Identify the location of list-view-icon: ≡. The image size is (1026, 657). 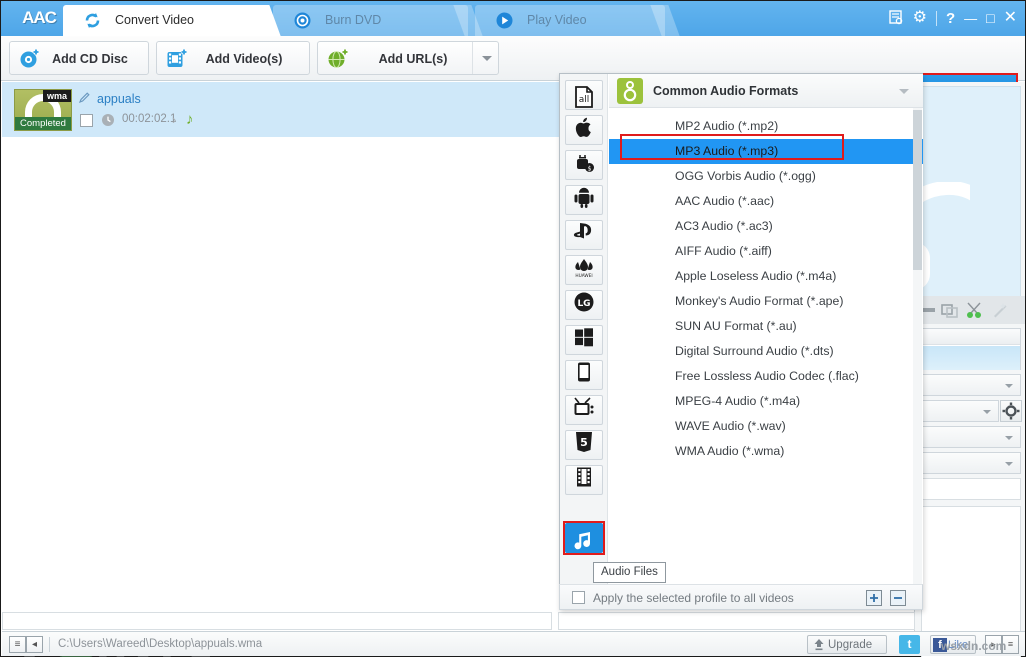
(17, 644).